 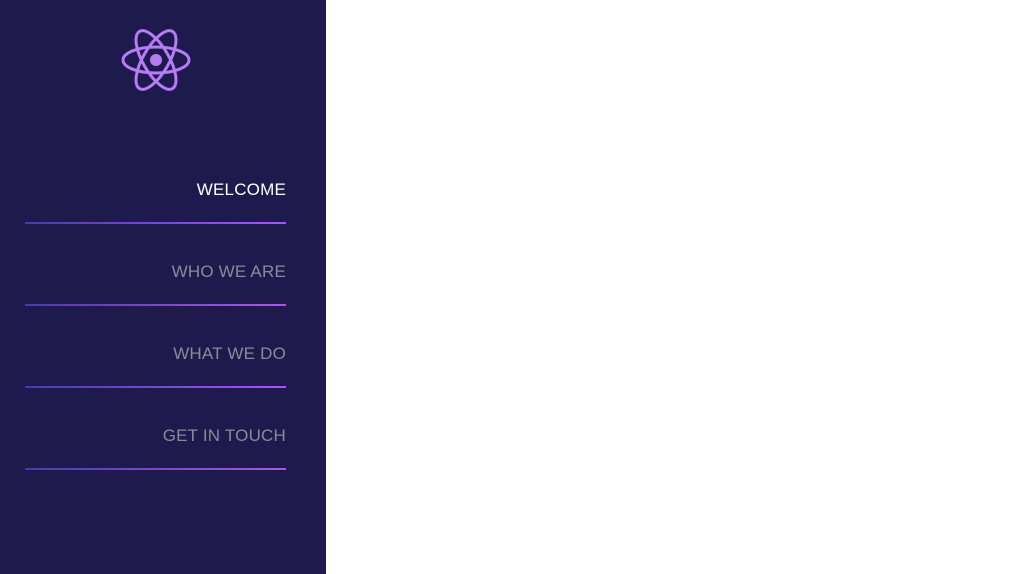 What do you see at coordinates (155, 448) in the screenshot?
I see `nav-item-get-in-touch: GET IN TOUCH` at bounding box center [155, 448].